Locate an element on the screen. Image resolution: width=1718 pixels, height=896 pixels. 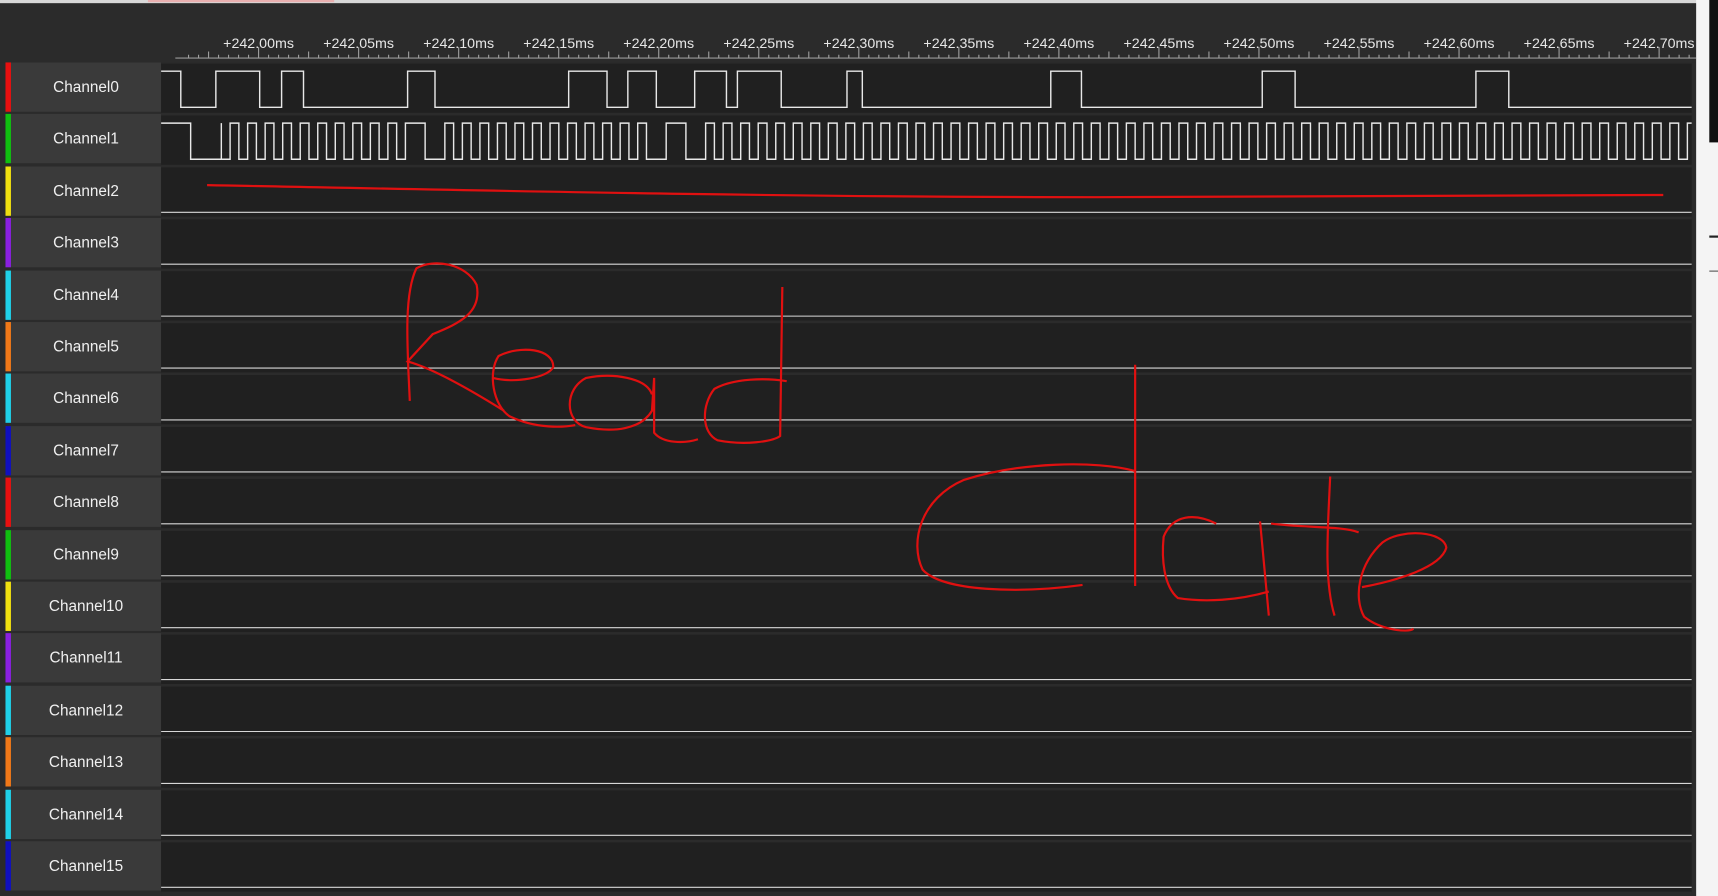
channel-row-10: Channel10 is located at coordinates (83, 606).